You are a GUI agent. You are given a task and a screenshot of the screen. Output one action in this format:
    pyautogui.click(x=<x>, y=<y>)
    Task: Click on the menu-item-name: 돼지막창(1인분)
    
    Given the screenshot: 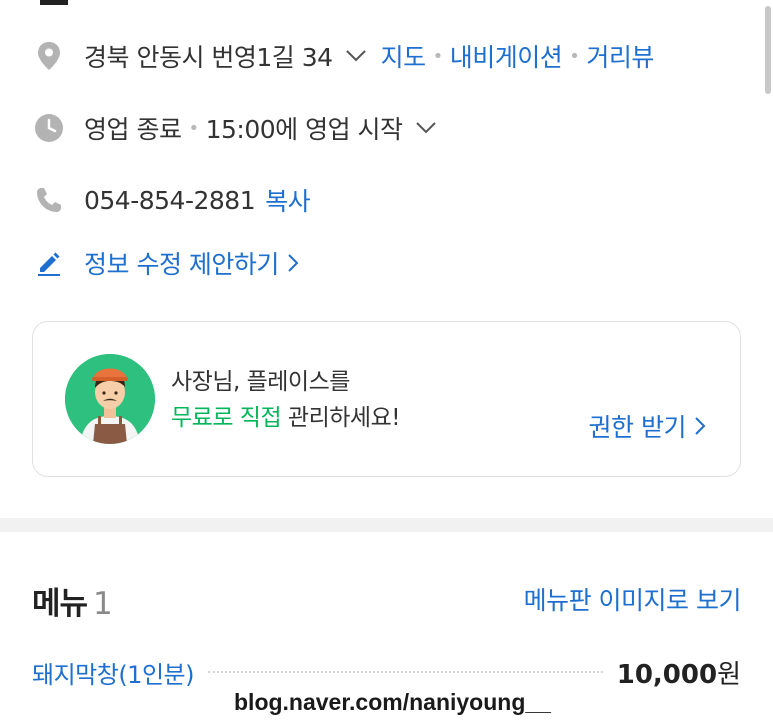 What is the action you would take?
    pyautogui.click(x=113, y=672)
    